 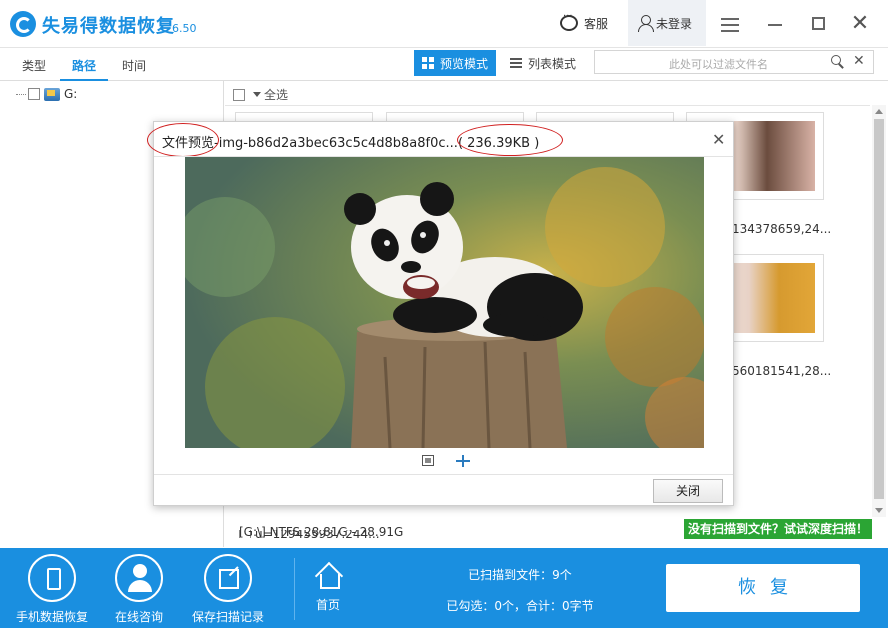 What do you see at coordinates (184, 28) in the screenshot?
I see `app-version: 6.50` at bounding box center [184, 28].